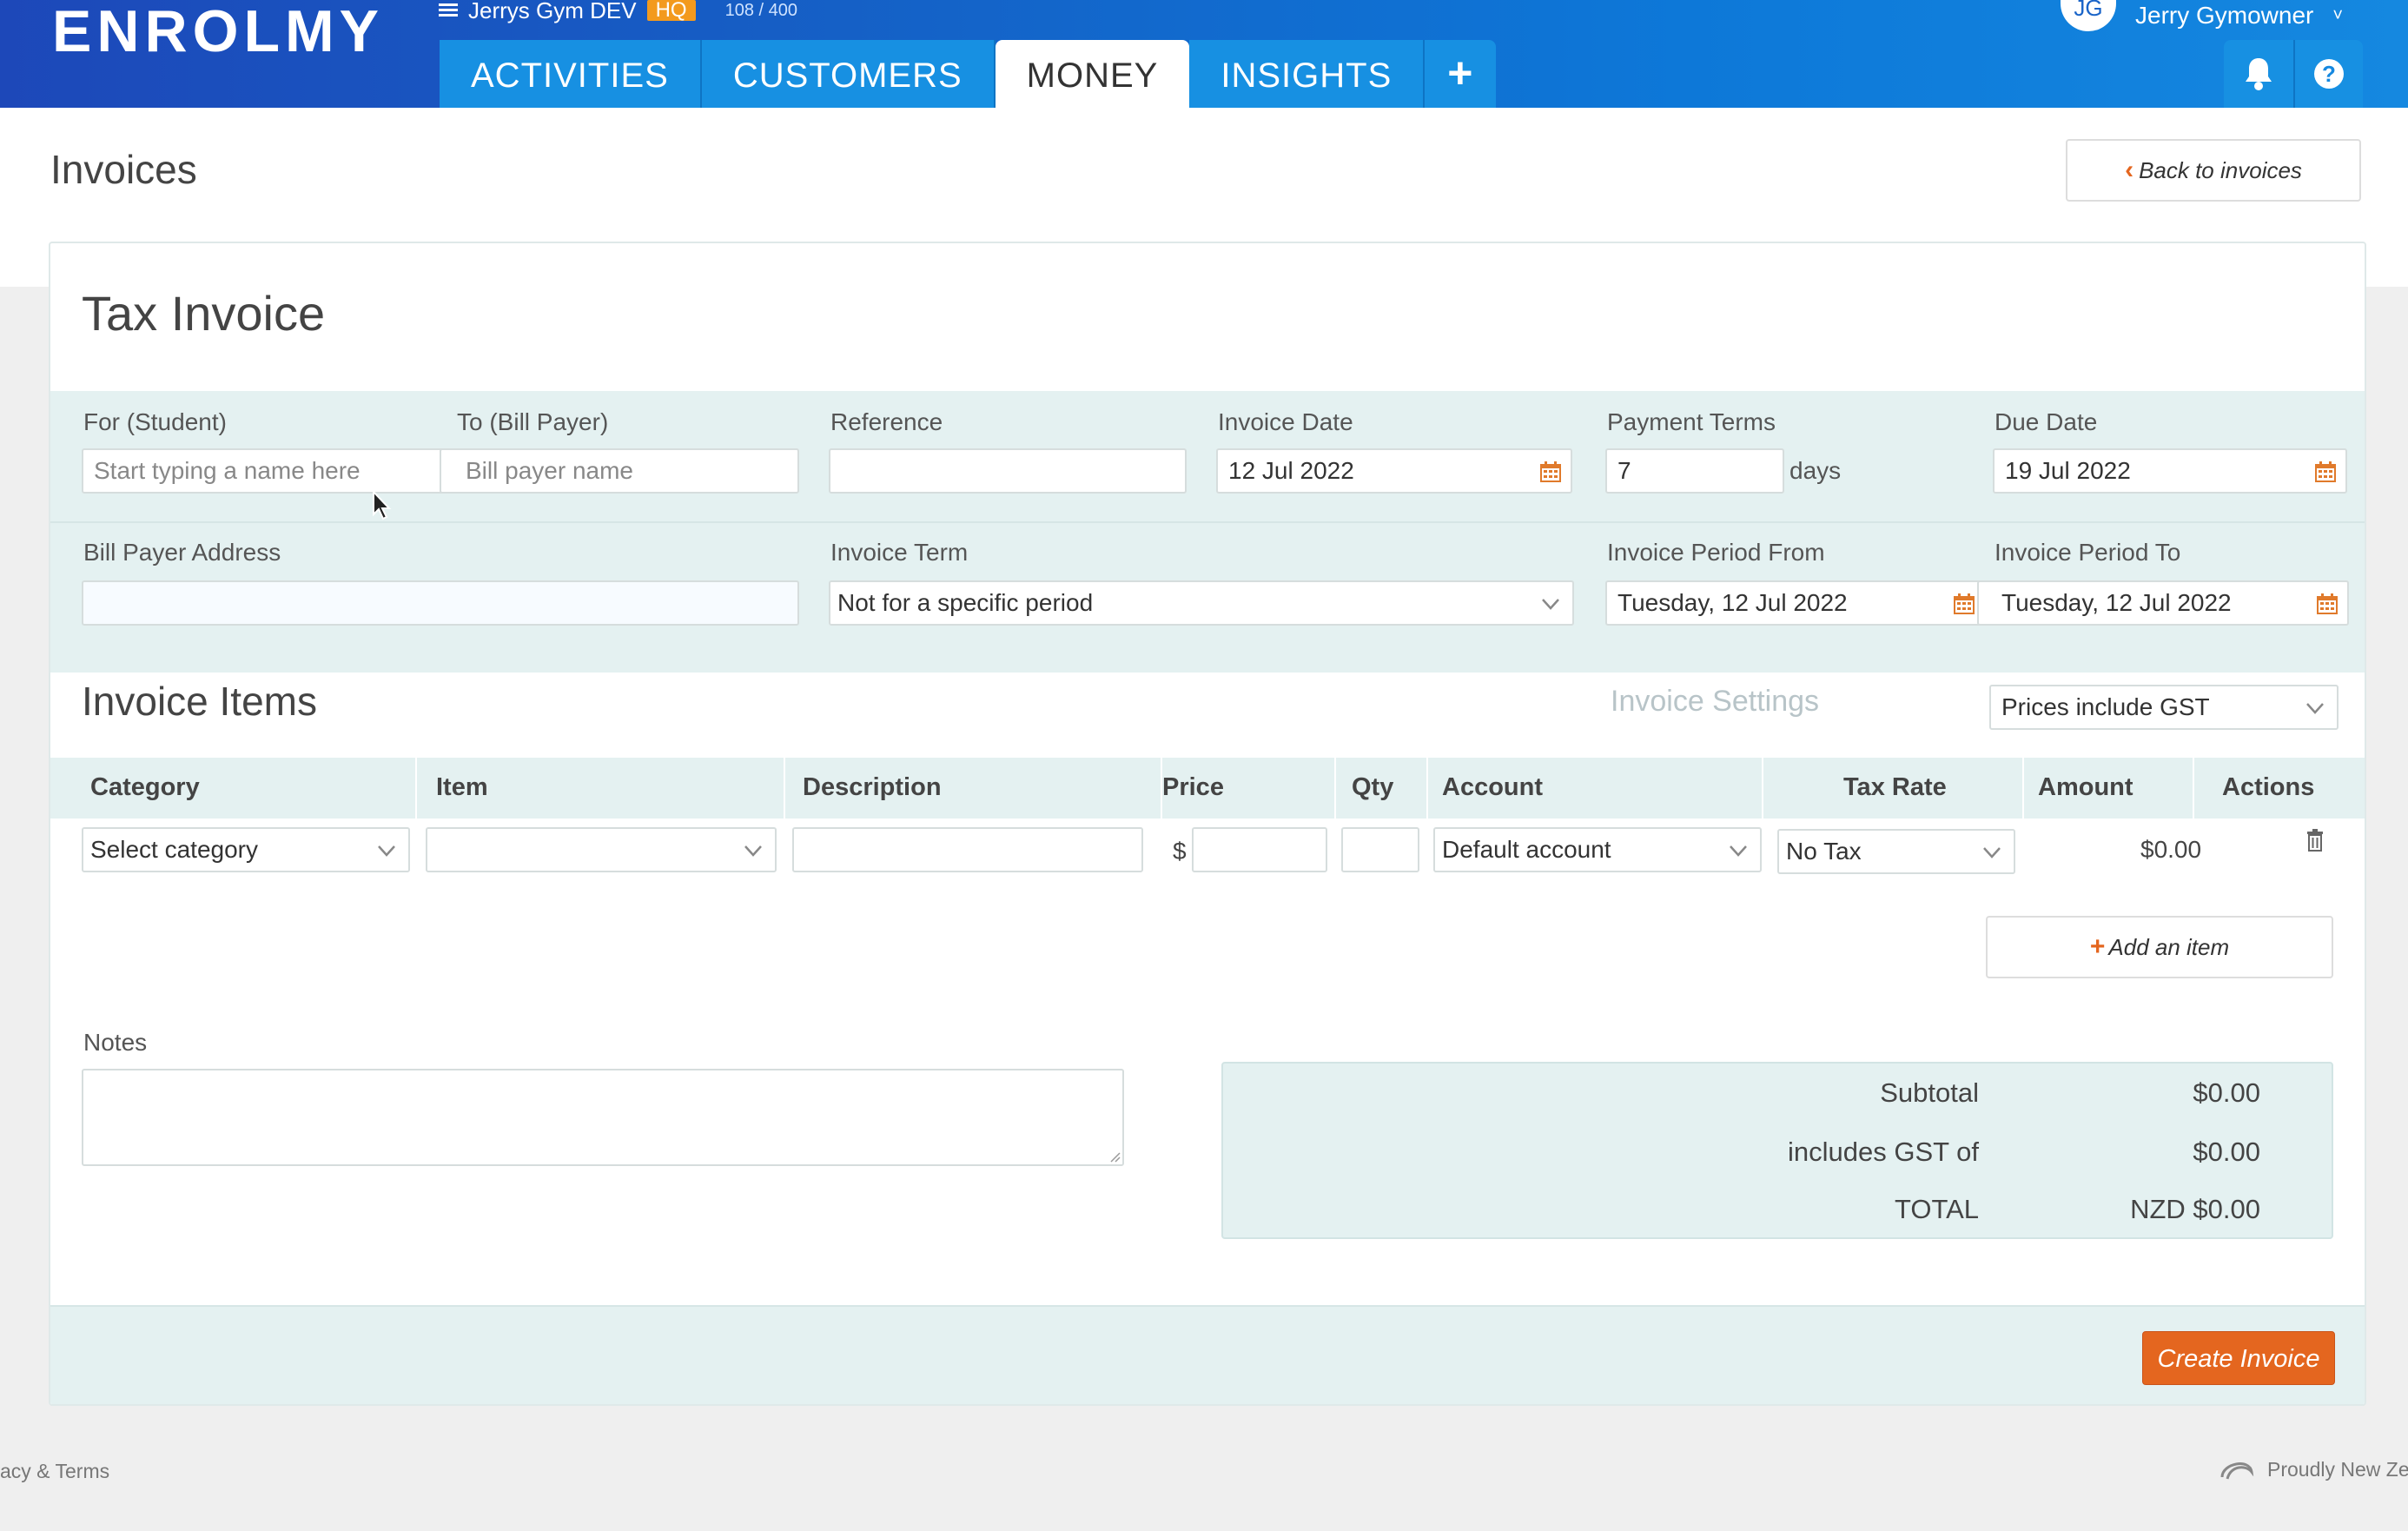  What do you see at coordinates (887, 421) in the screenshot?
I see `reference-label: Reference` at bounding box center [887, 421].